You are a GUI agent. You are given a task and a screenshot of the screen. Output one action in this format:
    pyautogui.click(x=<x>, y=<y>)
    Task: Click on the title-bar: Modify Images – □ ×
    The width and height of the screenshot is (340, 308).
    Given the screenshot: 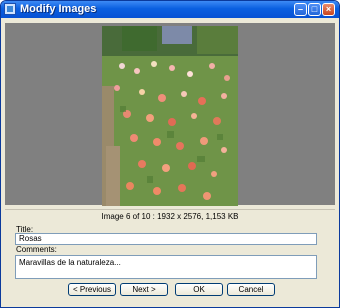 What is the action you would take?
    pyautogui.click(x=170, y=9)
    